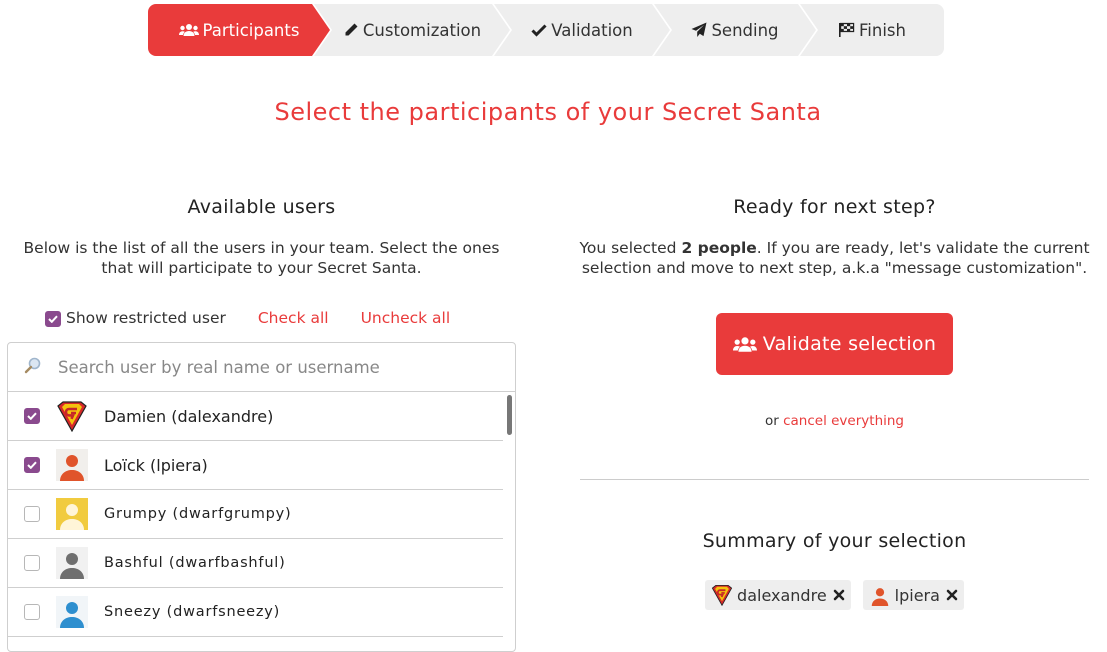 The image size is (1107, 652). Describe the element at coordinates (195, 563) in the screenshot. I see `user-name: Bashful (dwarfbashful)` at that location.